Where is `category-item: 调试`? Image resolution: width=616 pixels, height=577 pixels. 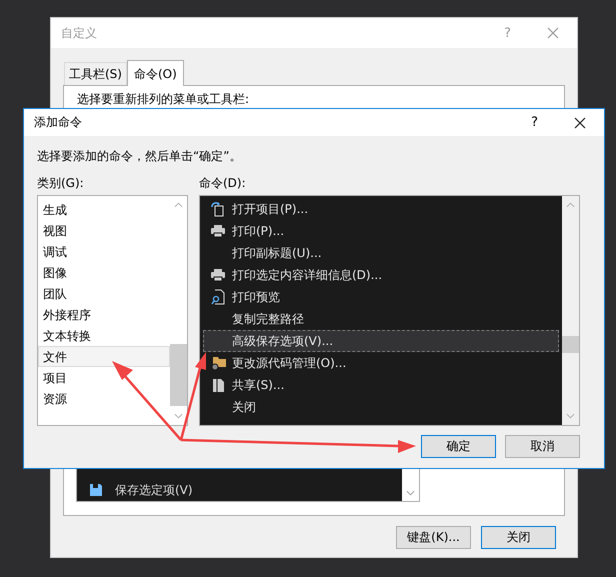 category-item: 调试 is located at coordinates (104, 251).